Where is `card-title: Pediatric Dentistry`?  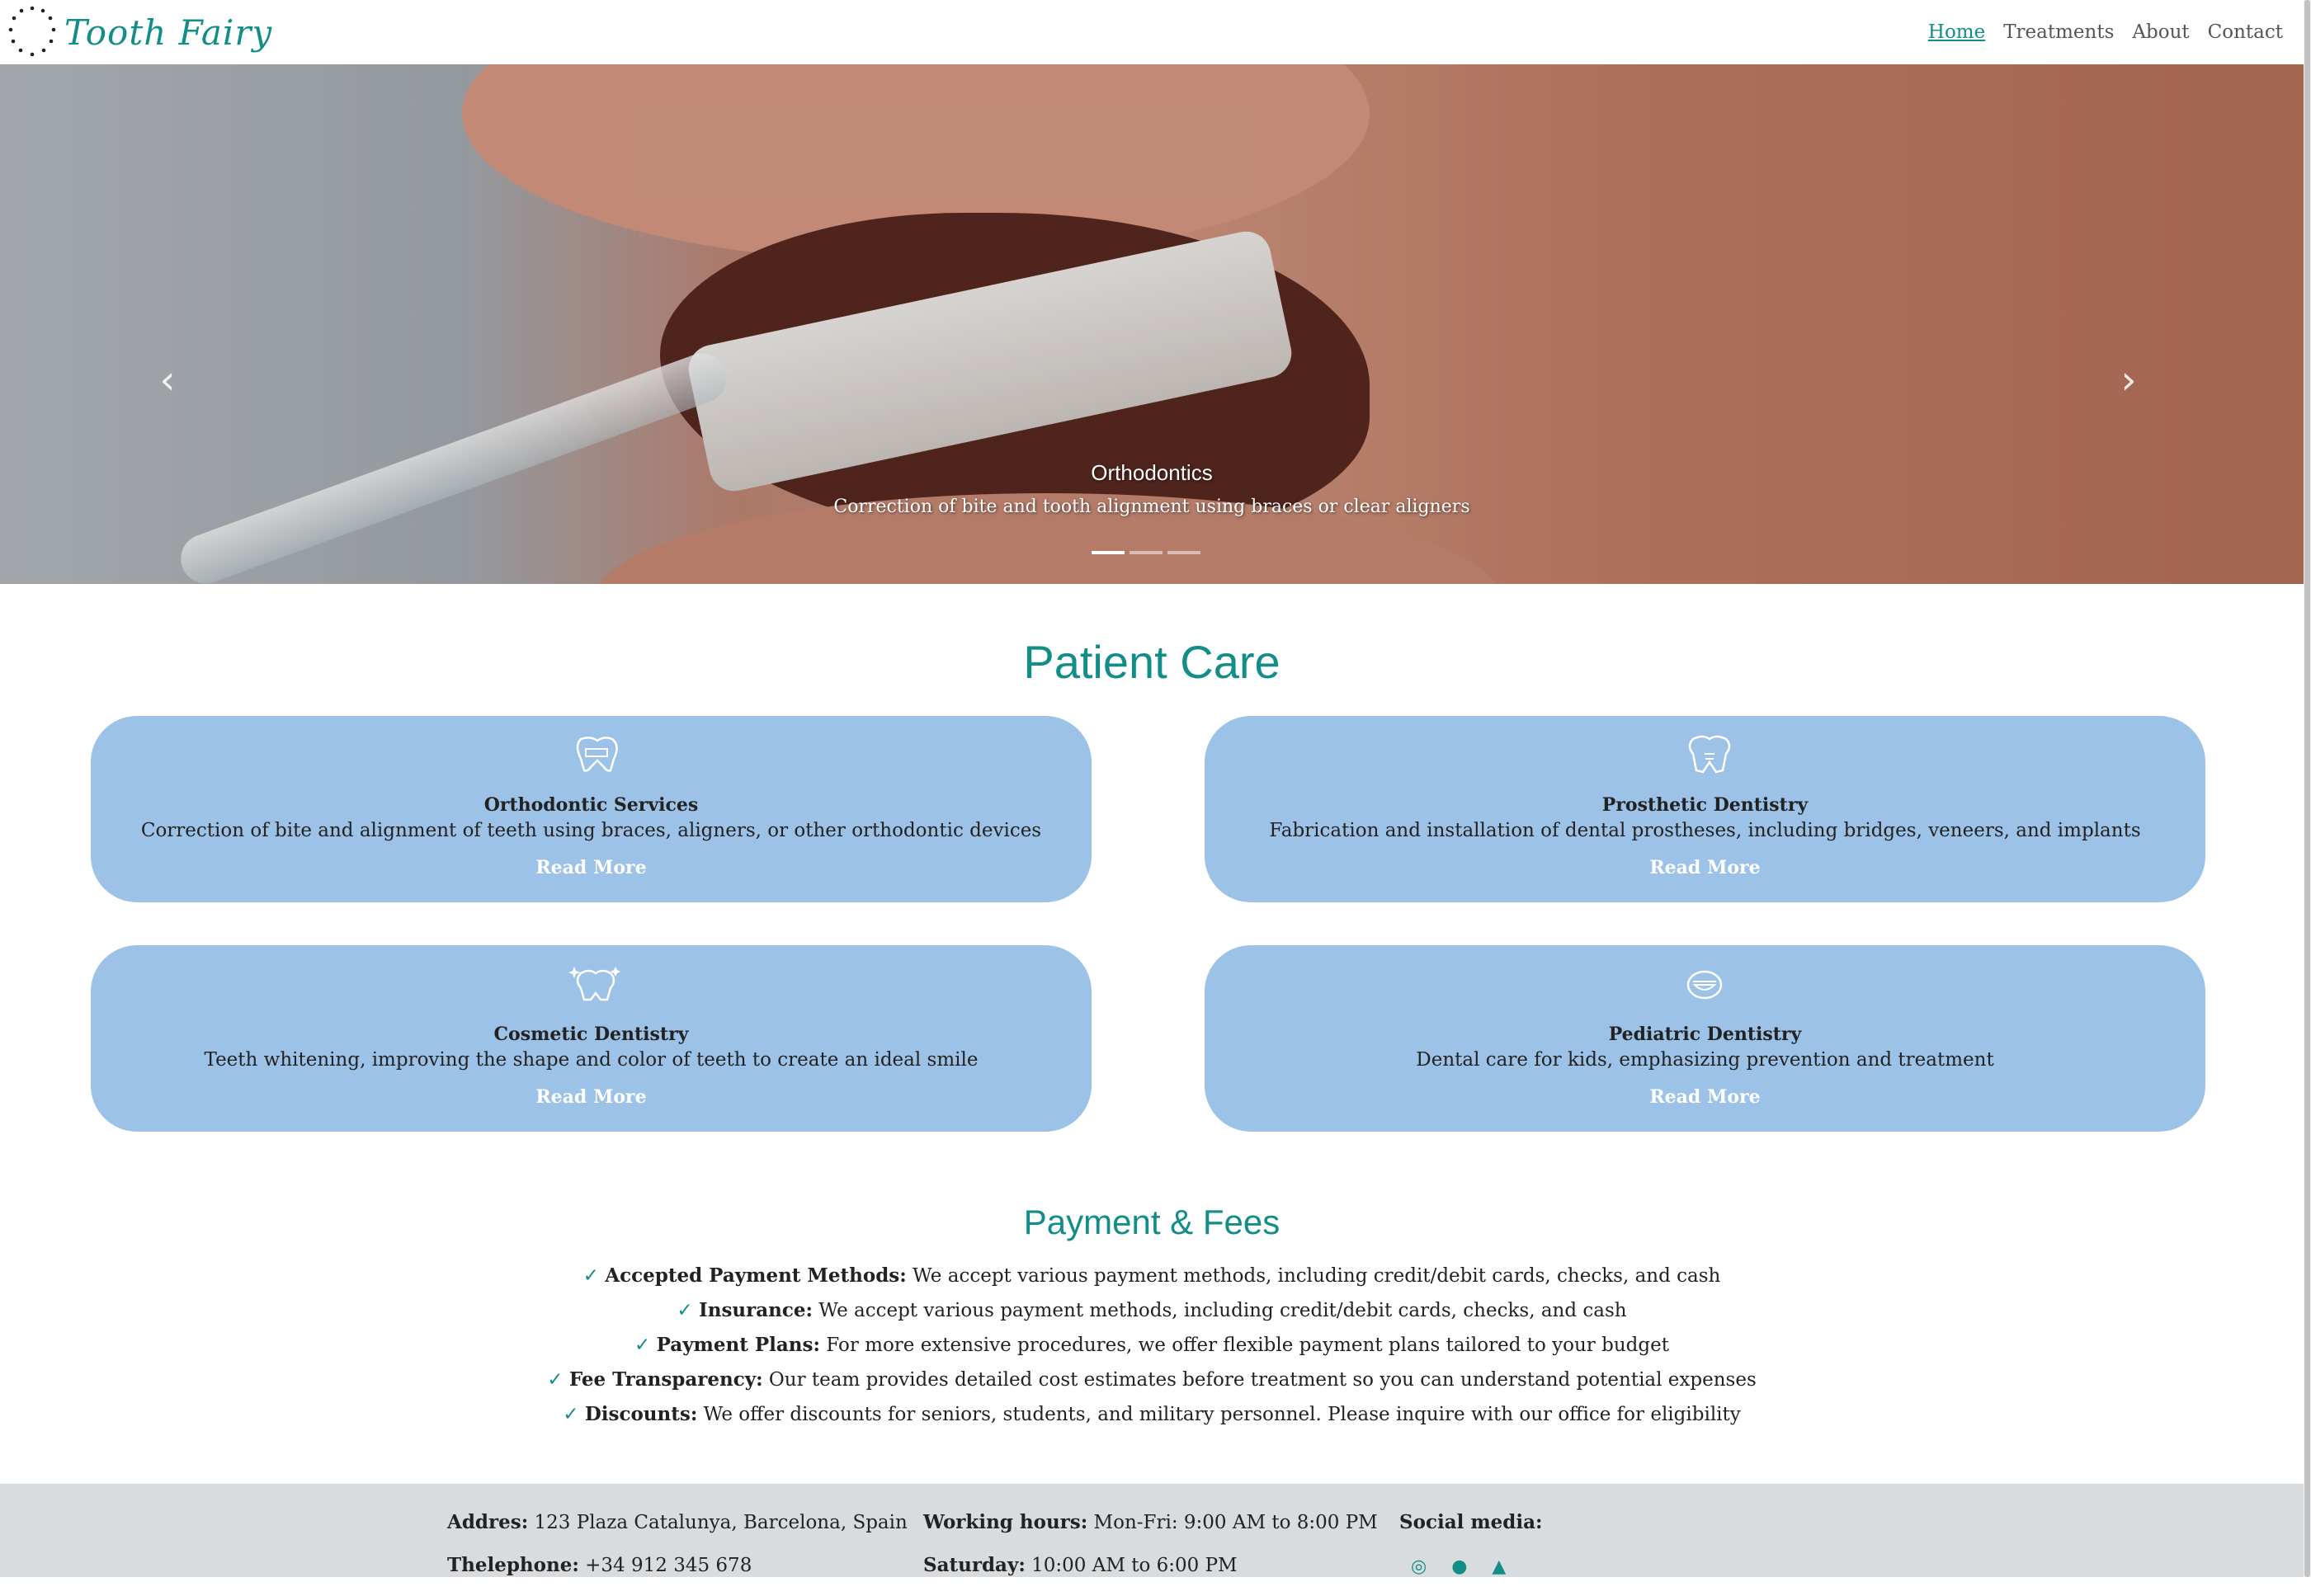 card-title: Pediatric Dentistry is located at coordinates (1705, 1034).